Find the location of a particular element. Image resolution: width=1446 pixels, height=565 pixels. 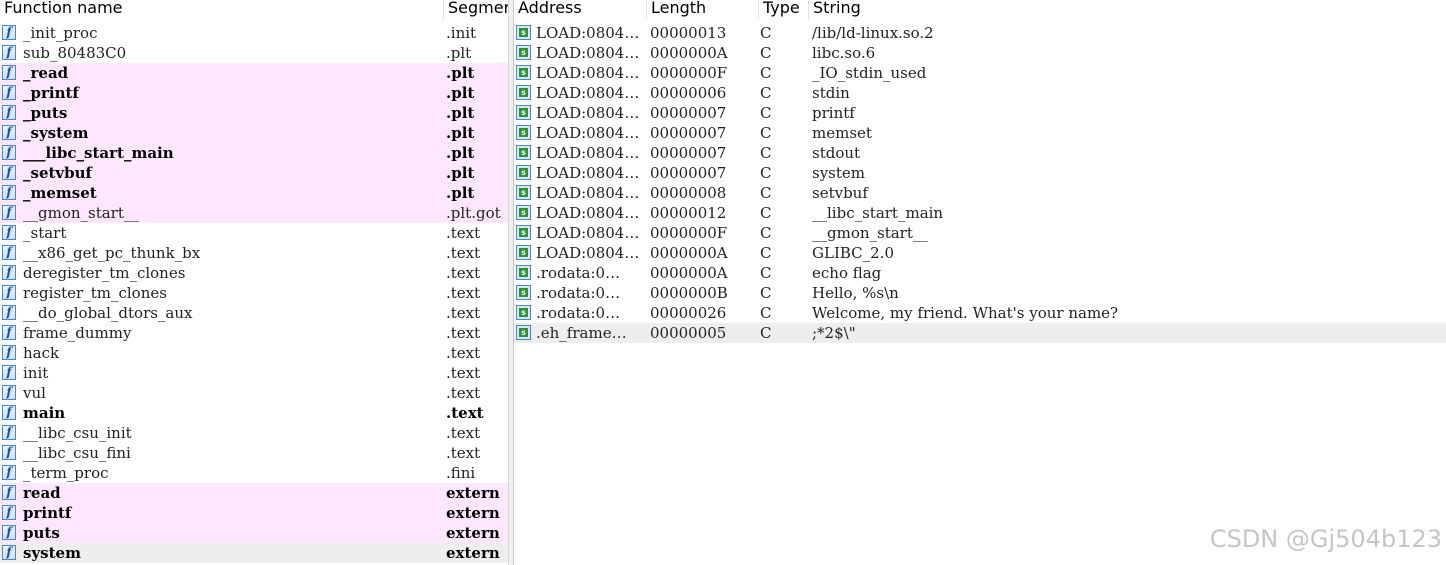

column-header-segment: Segment is located at coordinates (476, 10).